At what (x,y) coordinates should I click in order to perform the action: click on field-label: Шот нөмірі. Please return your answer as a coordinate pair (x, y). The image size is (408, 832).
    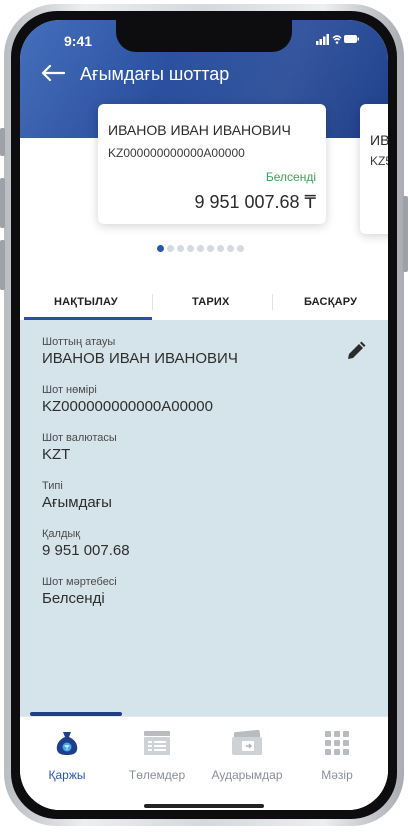
    Looking at the image, I should click on (69, 390).